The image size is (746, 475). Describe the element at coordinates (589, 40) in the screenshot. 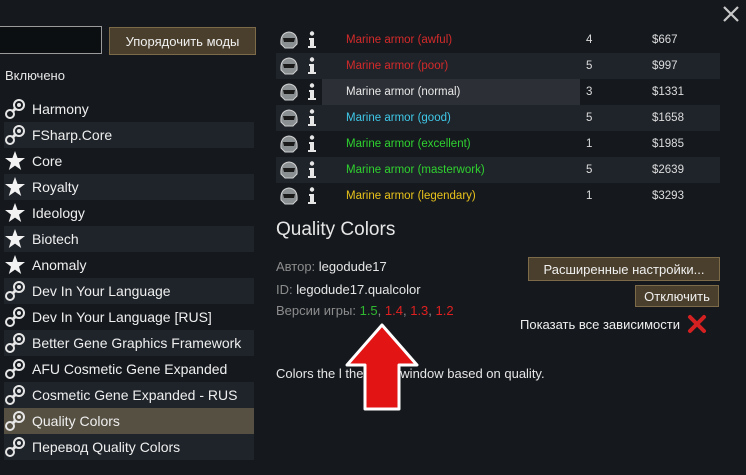

I see `item-quantity: 4` at that location.